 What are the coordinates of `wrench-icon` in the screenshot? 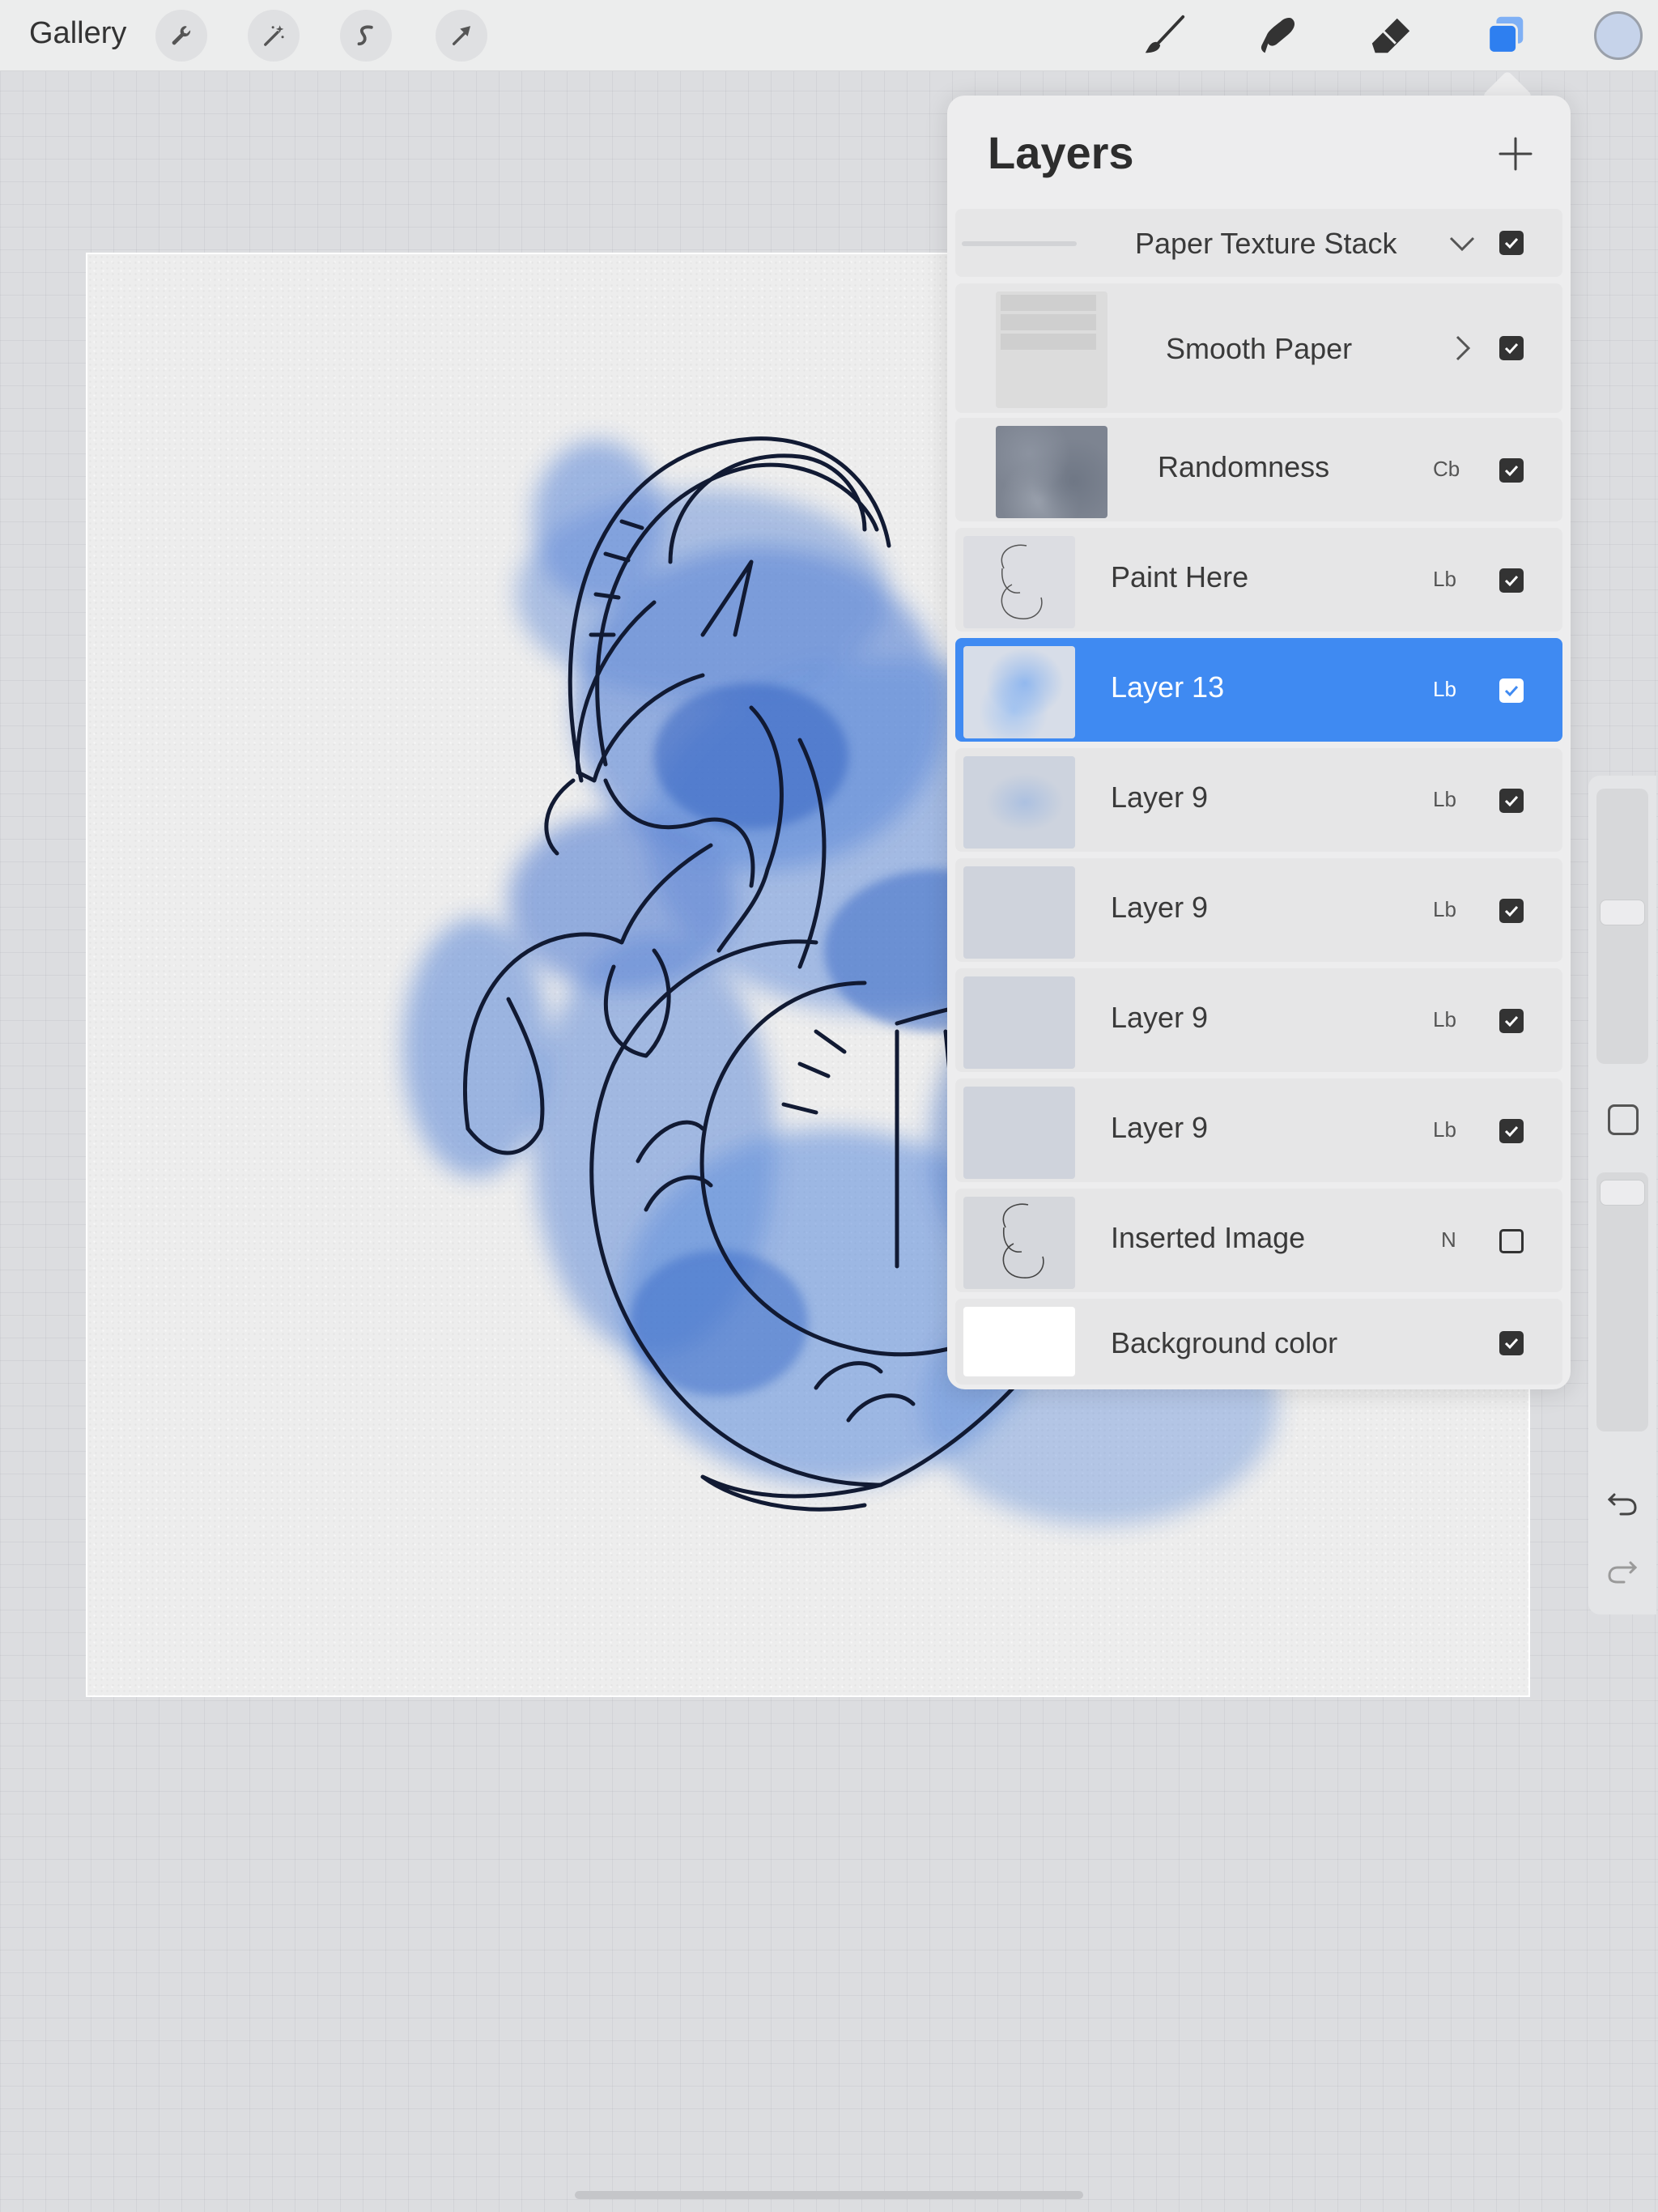 It's located at (181, 36).